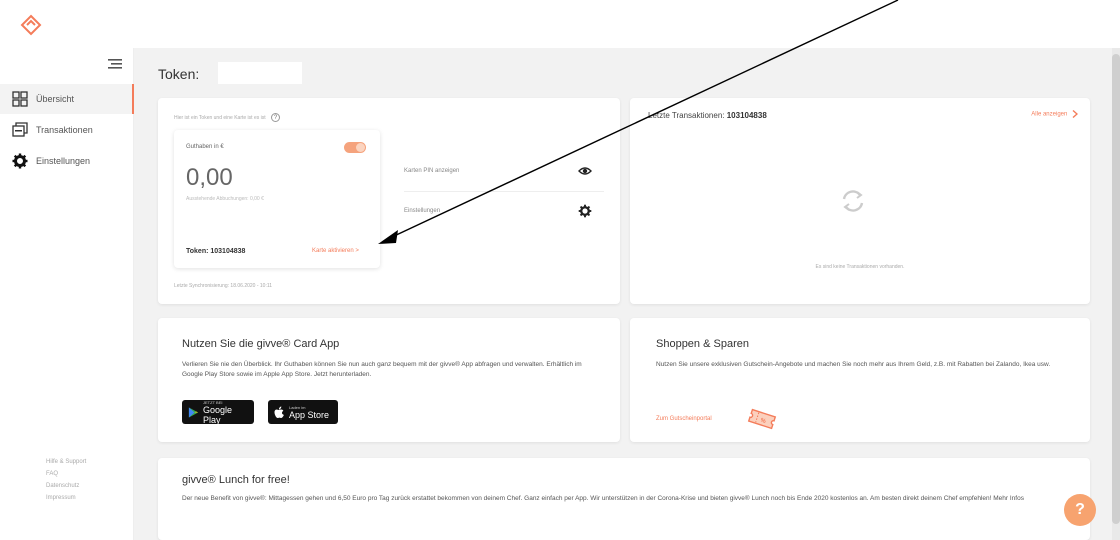 This screenshot has height=540, width=1120. I want to click on shop-card-title: Shoppen & Sparen, so click(702, 344).